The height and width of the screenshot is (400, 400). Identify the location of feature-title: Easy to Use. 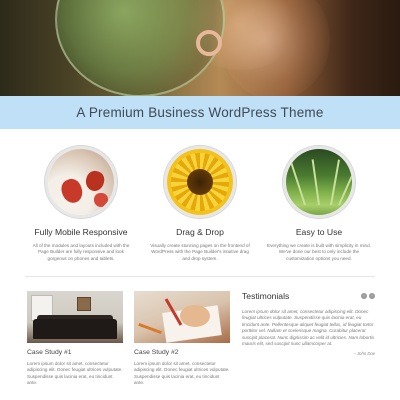
(319, 232).